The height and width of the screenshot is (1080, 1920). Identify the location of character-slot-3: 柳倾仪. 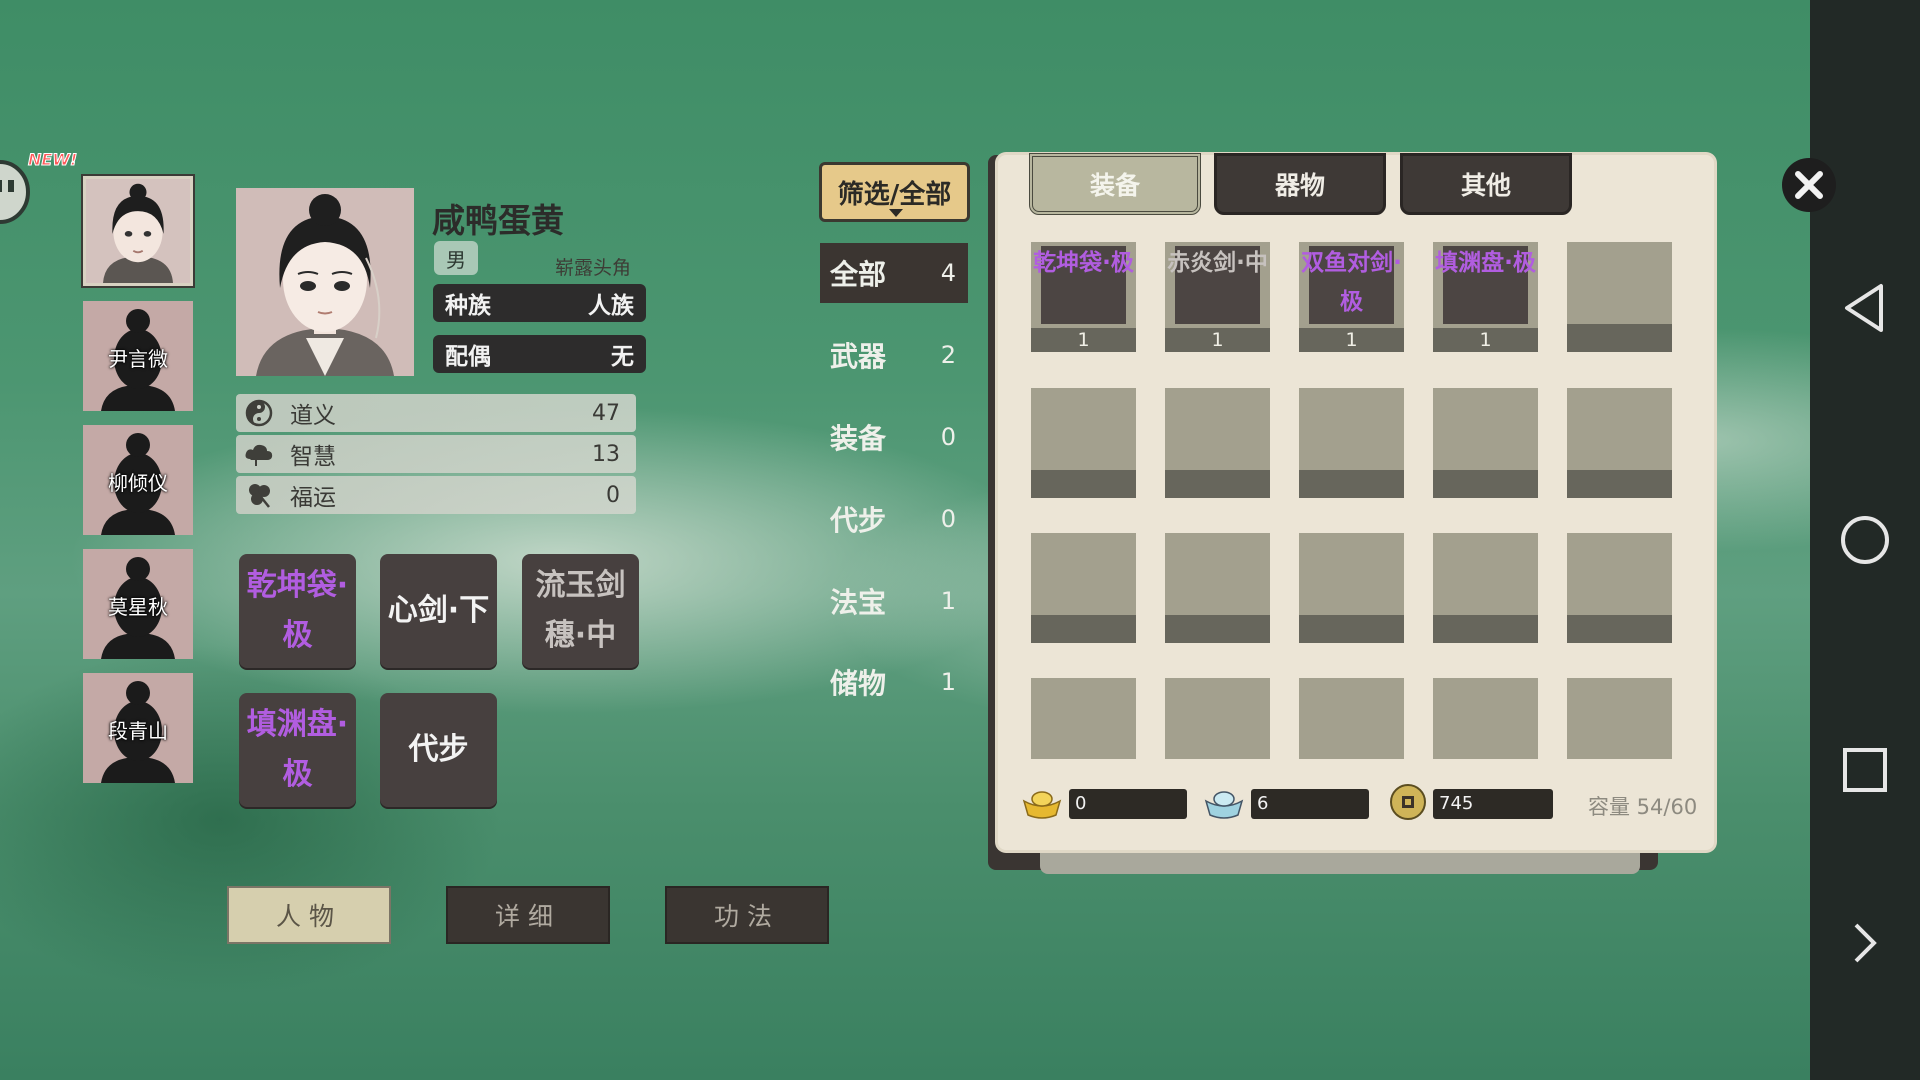
(138, 480).